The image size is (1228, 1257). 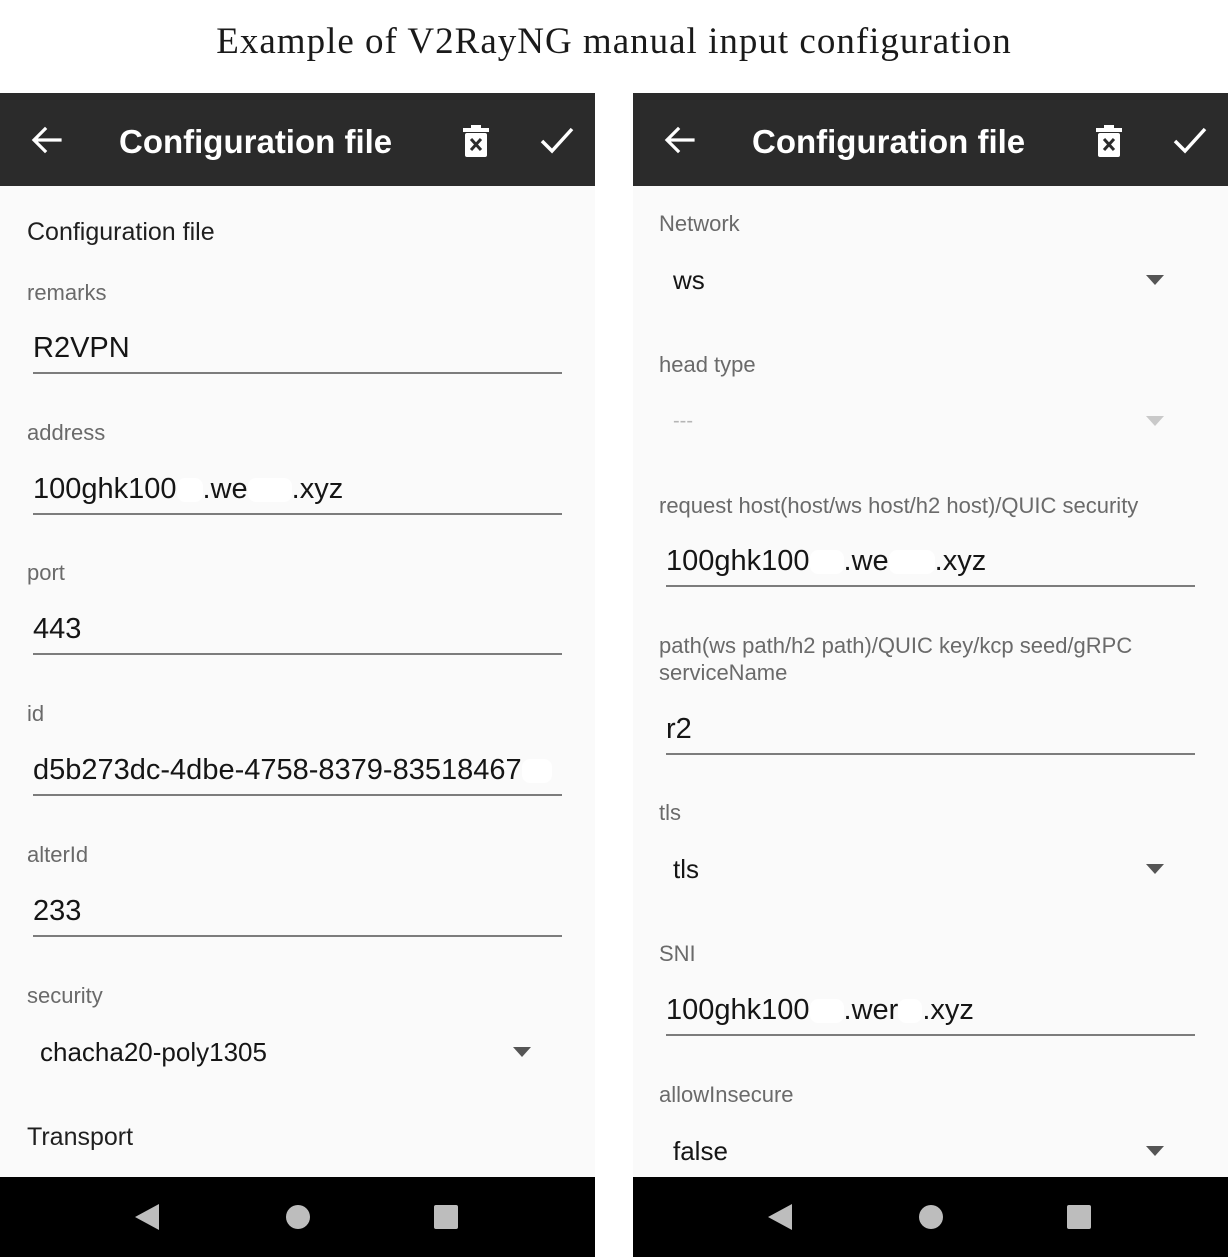 I want to click on network-value: ws, so click(x=689, y=280).